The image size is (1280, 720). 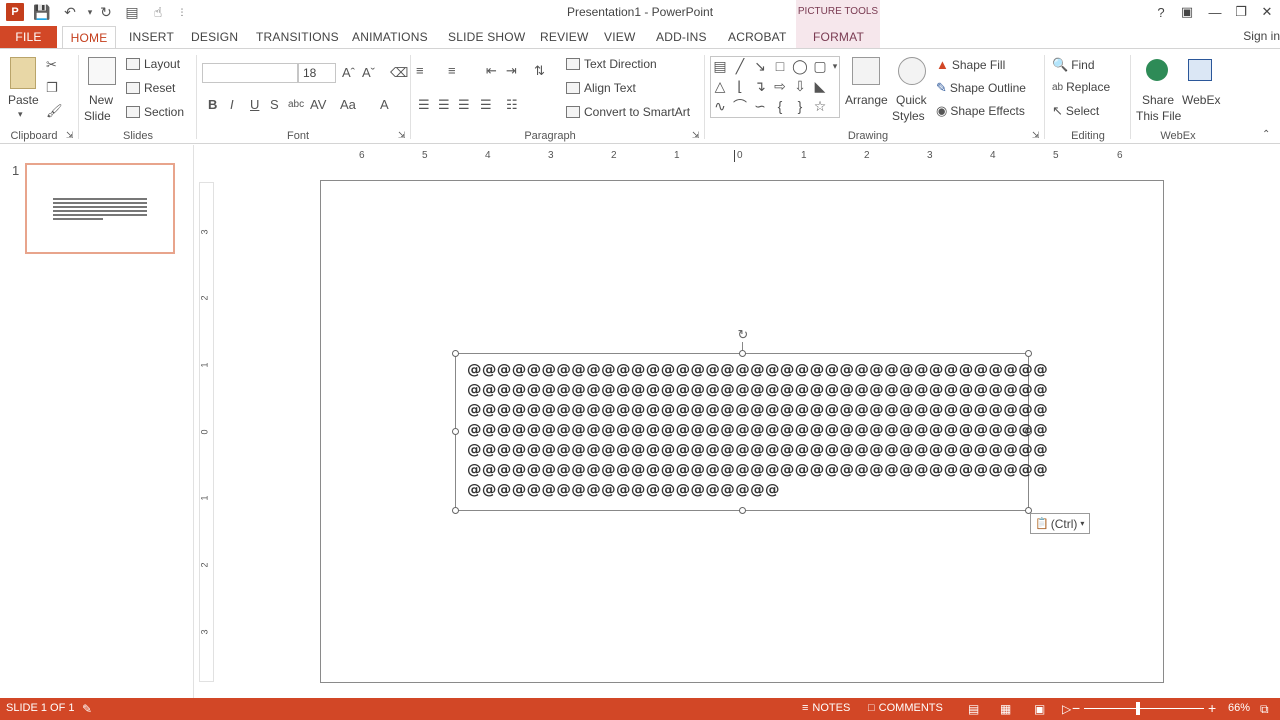 What do you see at coordinates (486, 105) in the screenshot?
I see `justify-icon: ☰` at bounding box center [486, 105].